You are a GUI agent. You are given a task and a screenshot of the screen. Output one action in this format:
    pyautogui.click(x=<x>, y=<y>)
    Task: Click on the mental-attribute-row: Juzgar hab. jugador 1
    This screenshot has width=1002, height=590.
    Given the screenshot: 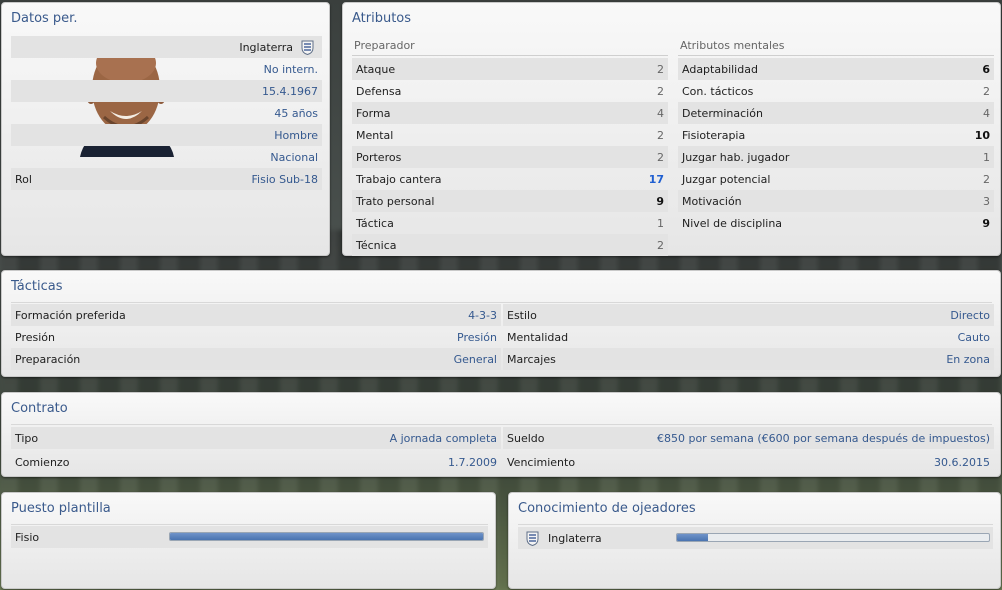 What is the action you would take?
    pyautogui.click(x=836, y=157)
    